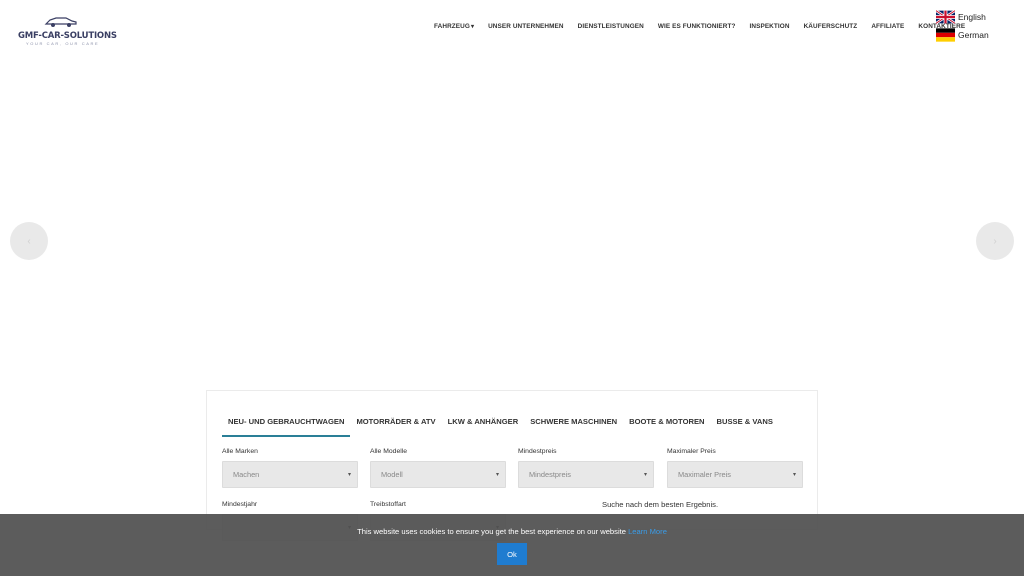 This screenshot has height=576, width=1024. I want to click on tab-neu-und-gebrauchtwagen: NEU- UND GEBRAUCHTWAGEN, so click(286, 427).